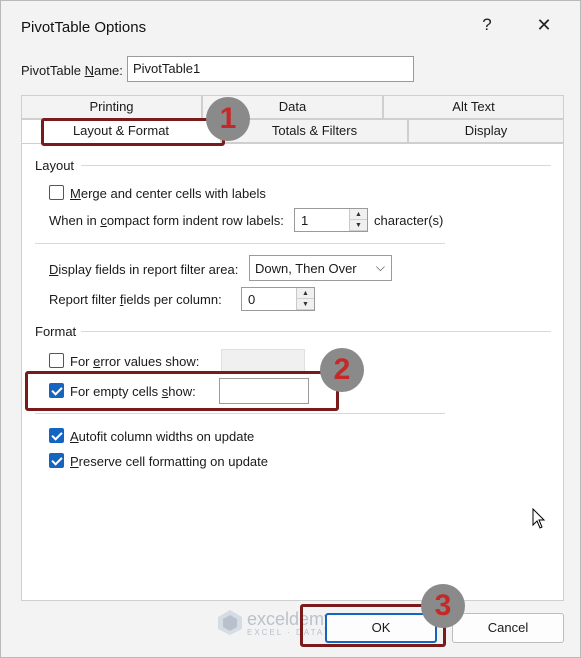 The image size is (581, 658). What do you see at coordinates (263, 361) in the screenshot?
I see `error-values-input` at bounding box center [263, 361].